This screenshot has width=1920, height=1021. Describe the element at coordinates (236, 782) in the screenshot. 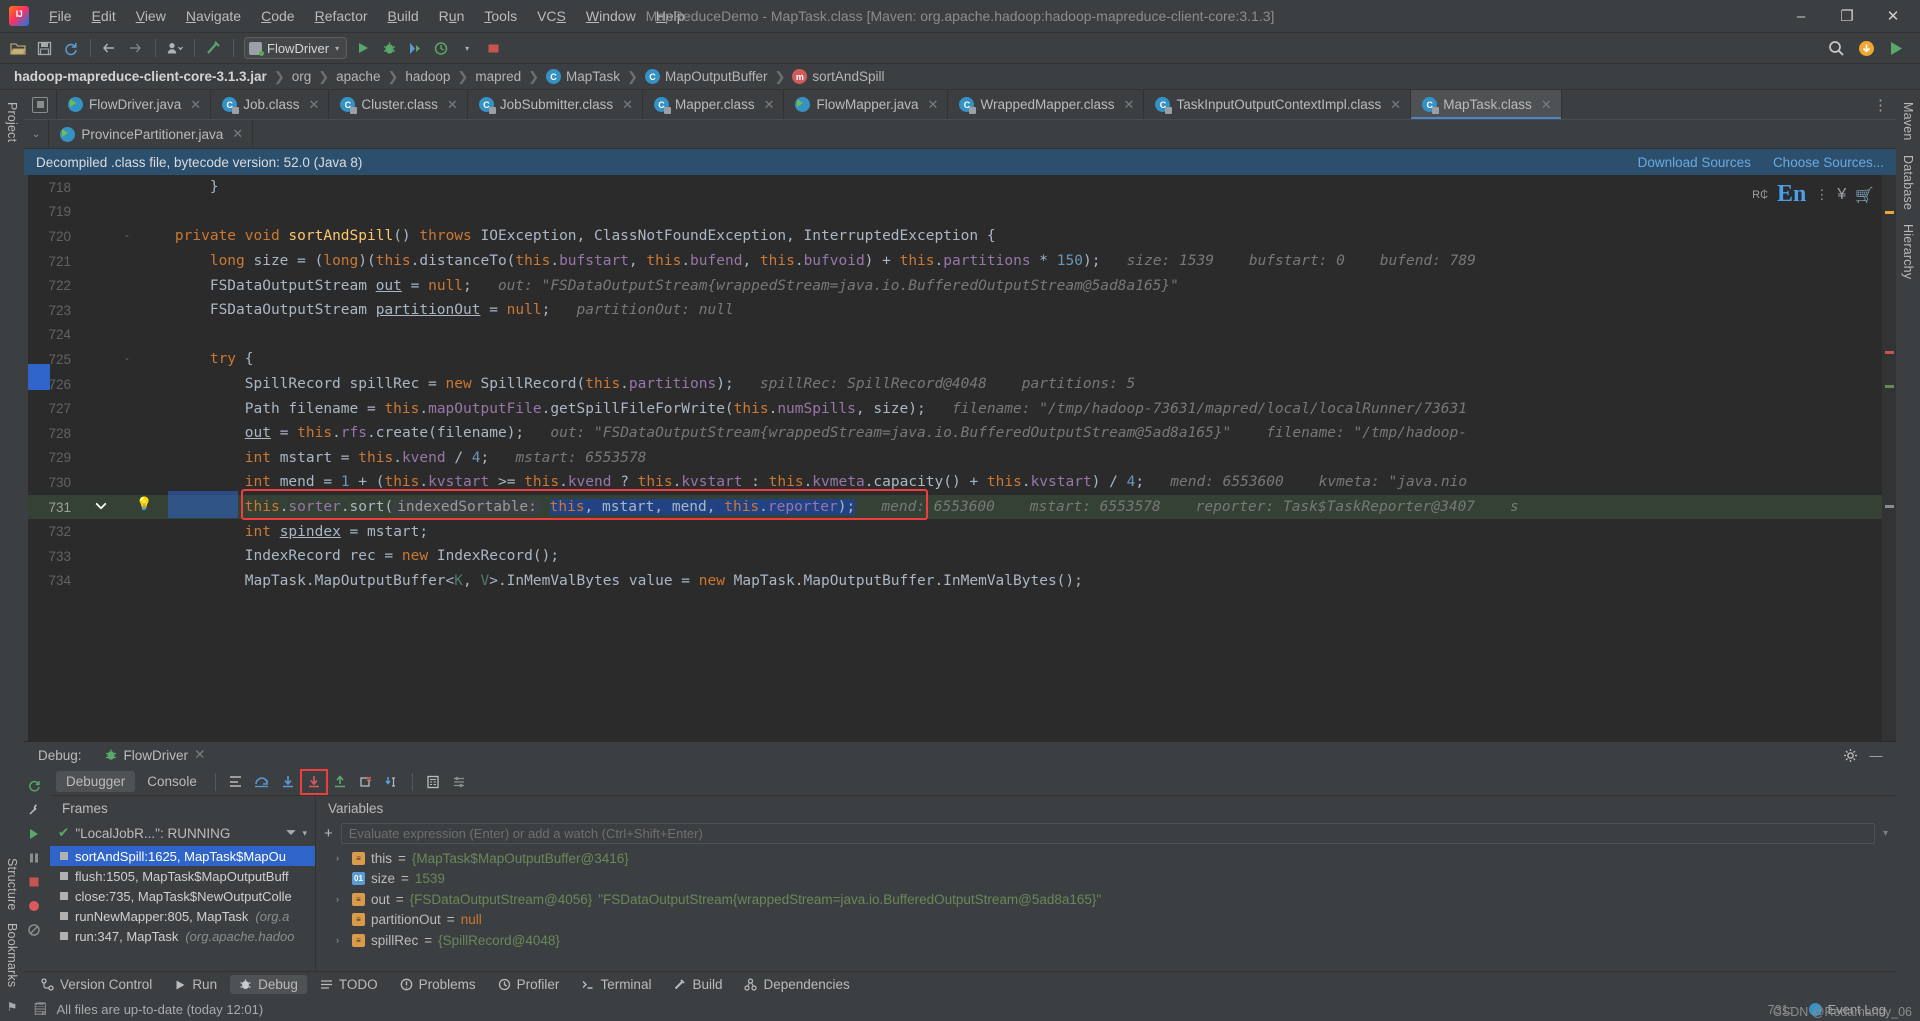

I see `show-execution-point-icon` at that location.